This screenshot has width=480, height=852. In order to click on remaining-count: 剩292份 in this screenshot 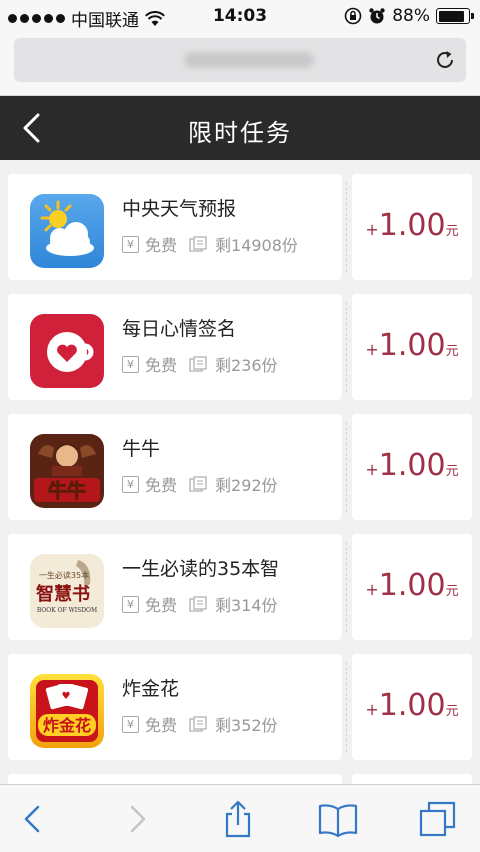, I will do `click(246, 485)`.